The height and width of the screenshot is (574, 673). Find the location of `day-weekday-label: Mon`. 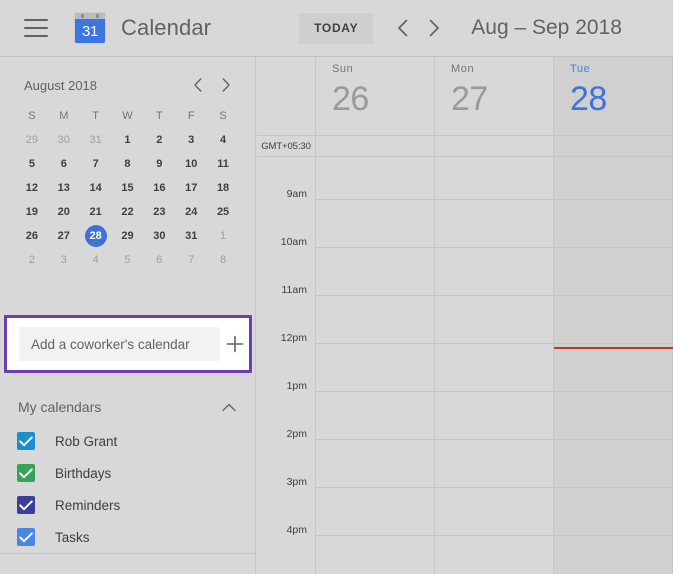

day-weekday-label: Mon is located at coordinates (463, 69).